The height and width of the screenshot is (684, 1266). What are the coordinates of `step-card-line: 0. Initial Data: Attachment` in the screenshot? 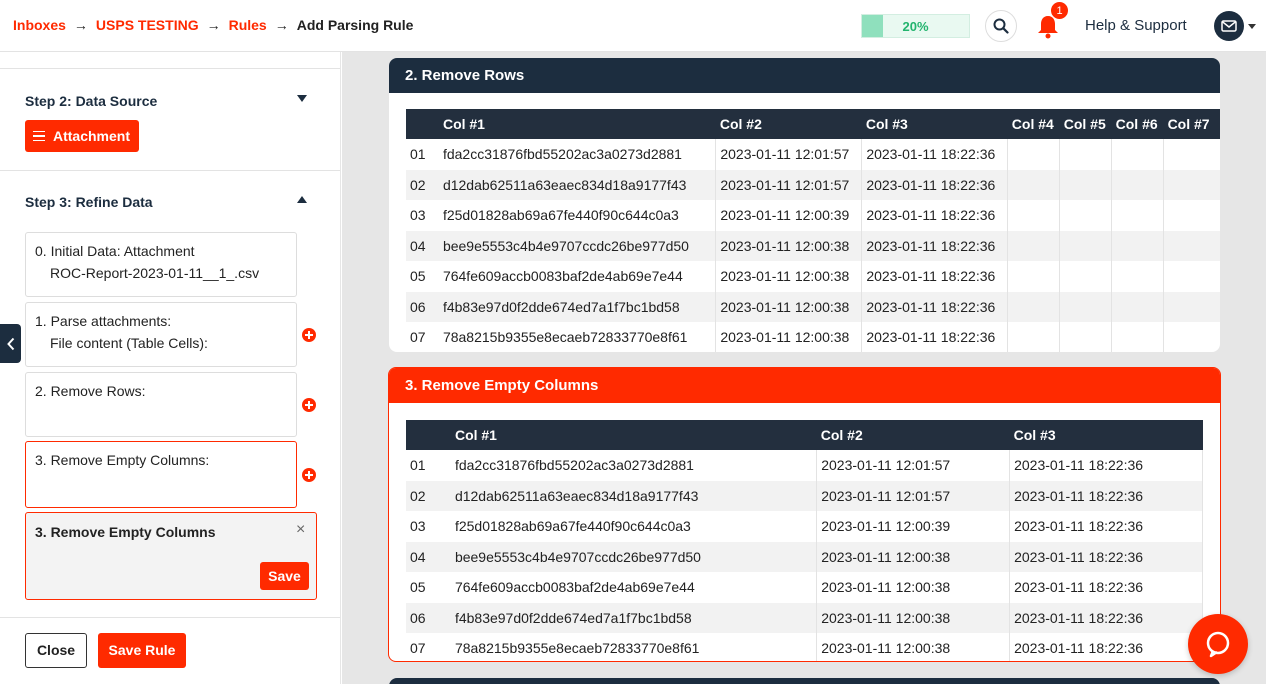 It's located at (115, 251).